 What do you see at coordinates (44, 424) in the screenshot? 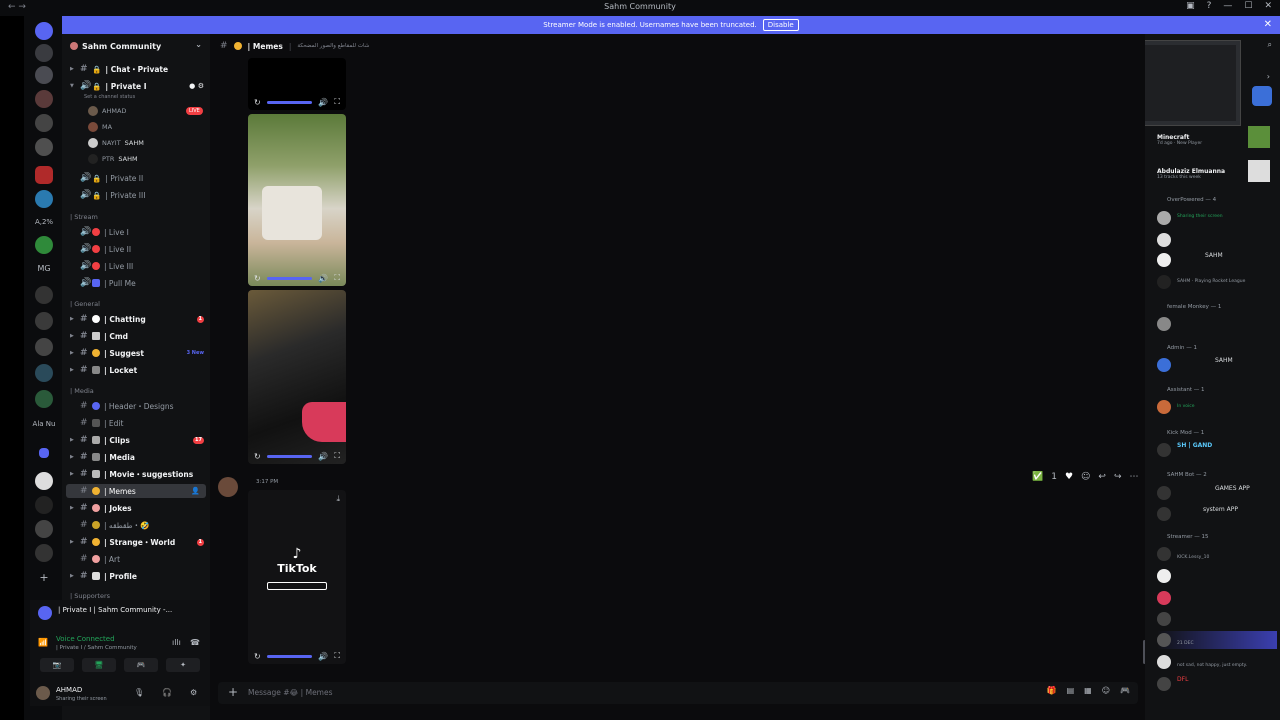
I see `server-icon: Ala Nu` at bounding box center [44, 424].